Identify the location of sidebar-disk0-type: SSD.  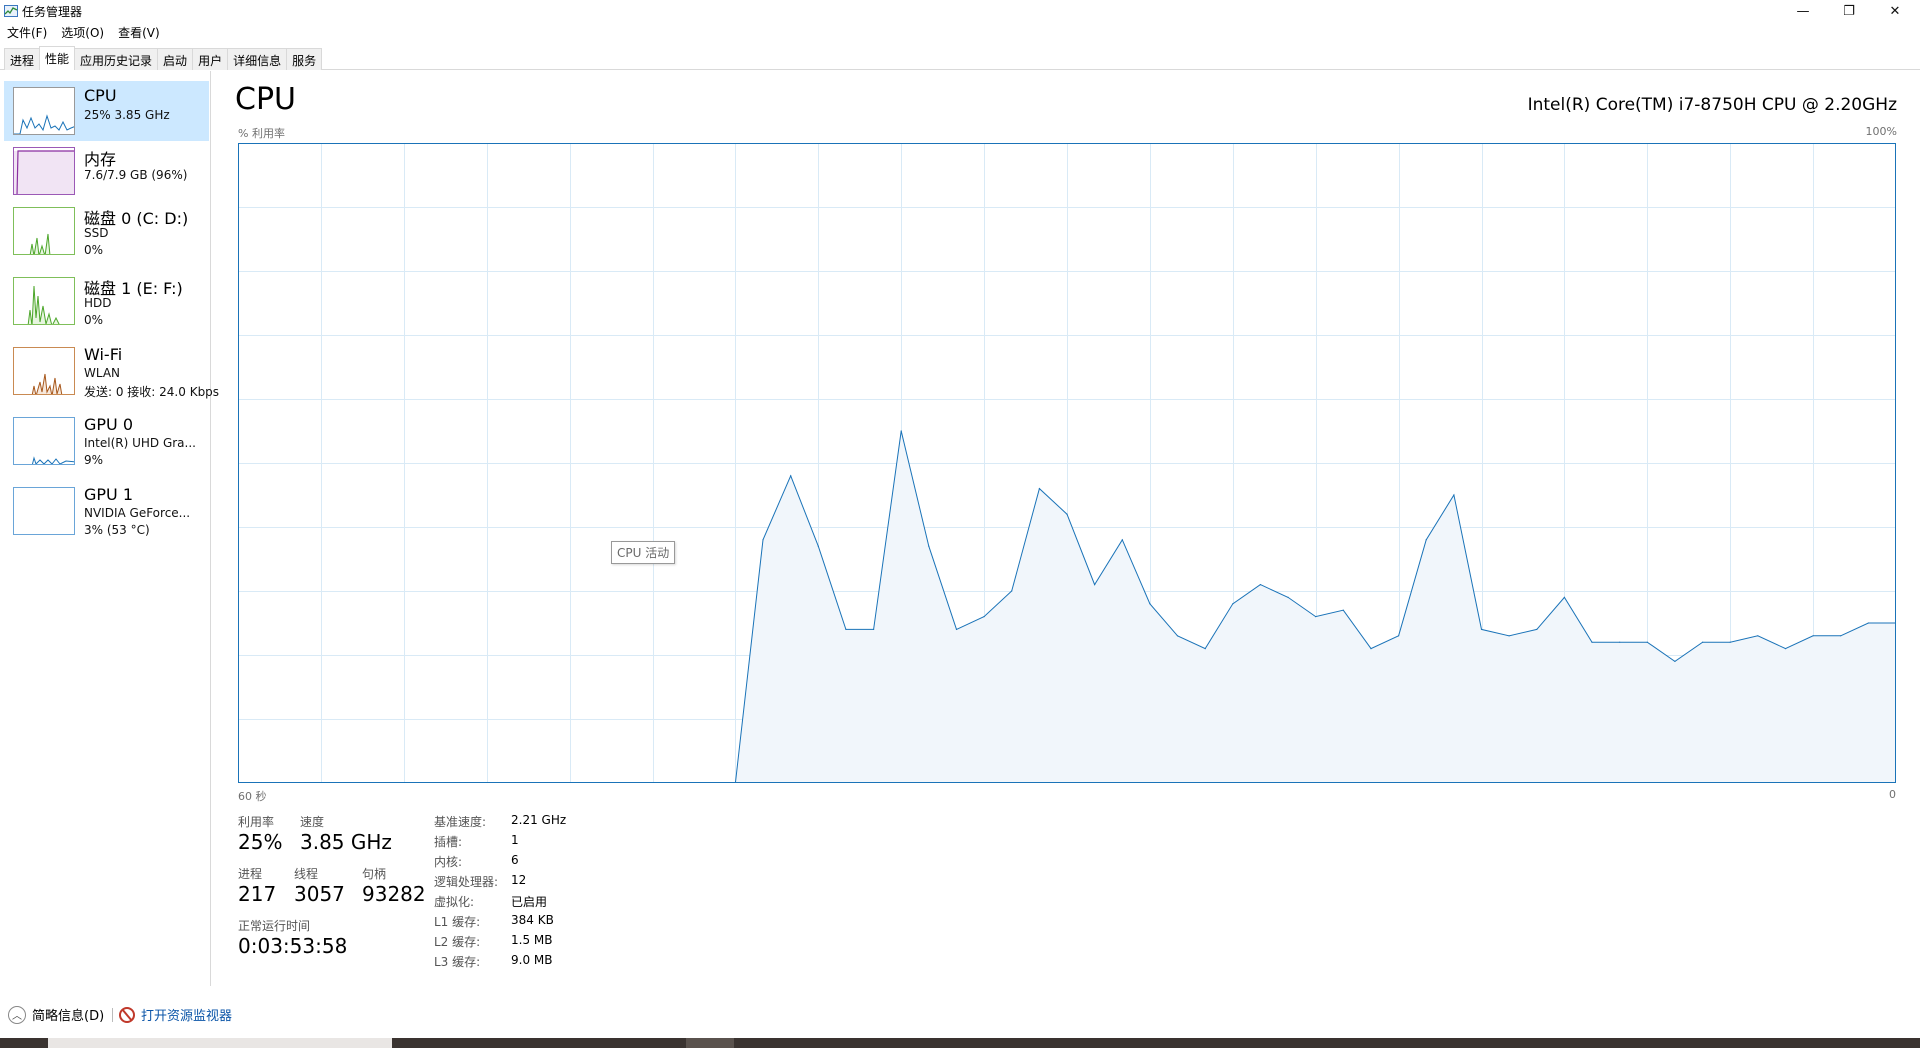
(96, 233).